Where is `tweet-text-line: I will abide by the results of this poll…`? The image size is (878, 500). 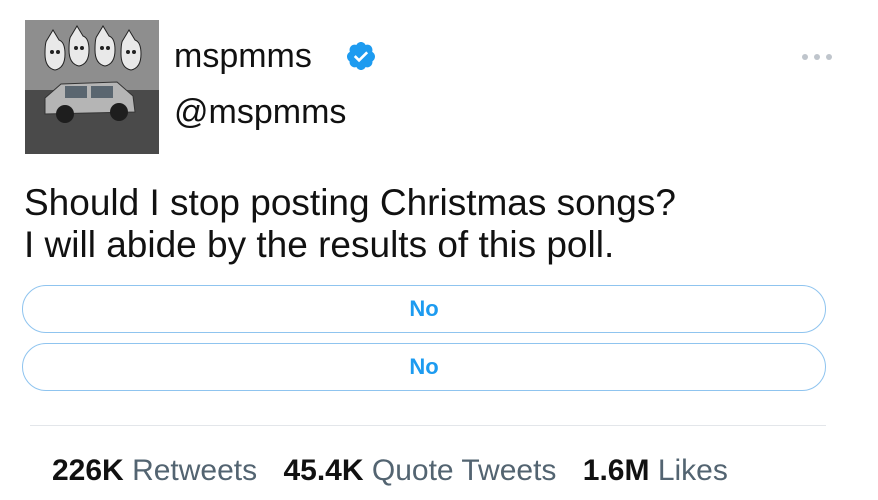 tweet-text-line: I will abide by the results of this poll… is located at coordinates (319, 244).